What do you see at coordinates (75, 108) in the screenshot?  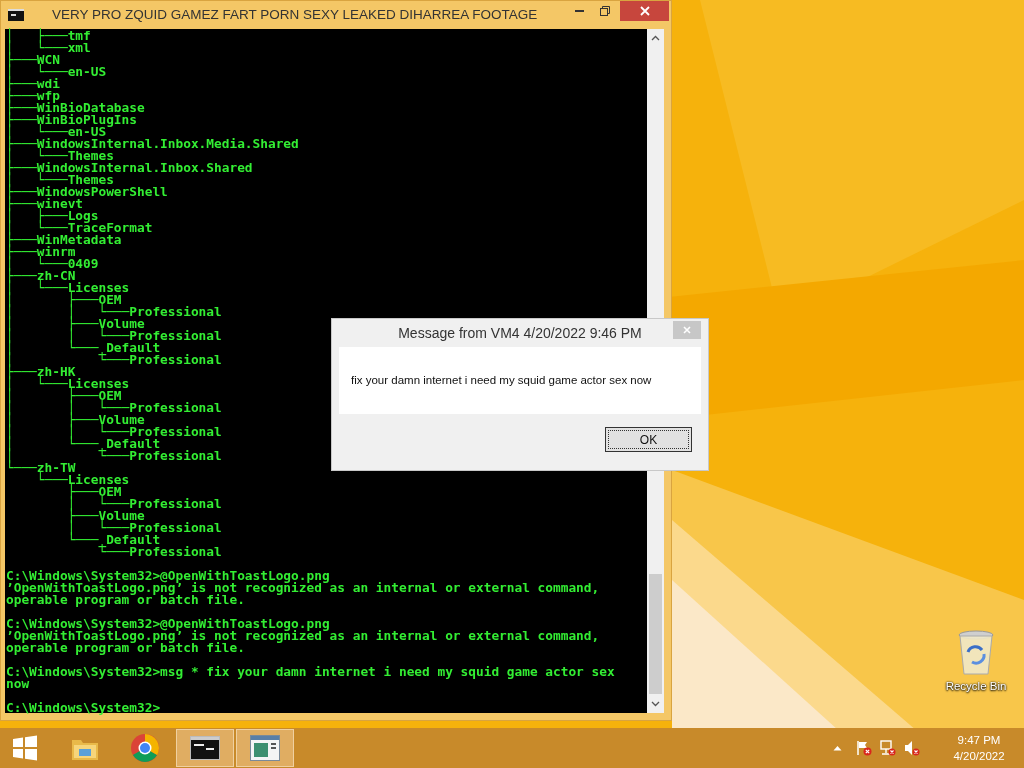 I see `console-line: ├───WinBioDatabase` at bounding box center [75, 108].